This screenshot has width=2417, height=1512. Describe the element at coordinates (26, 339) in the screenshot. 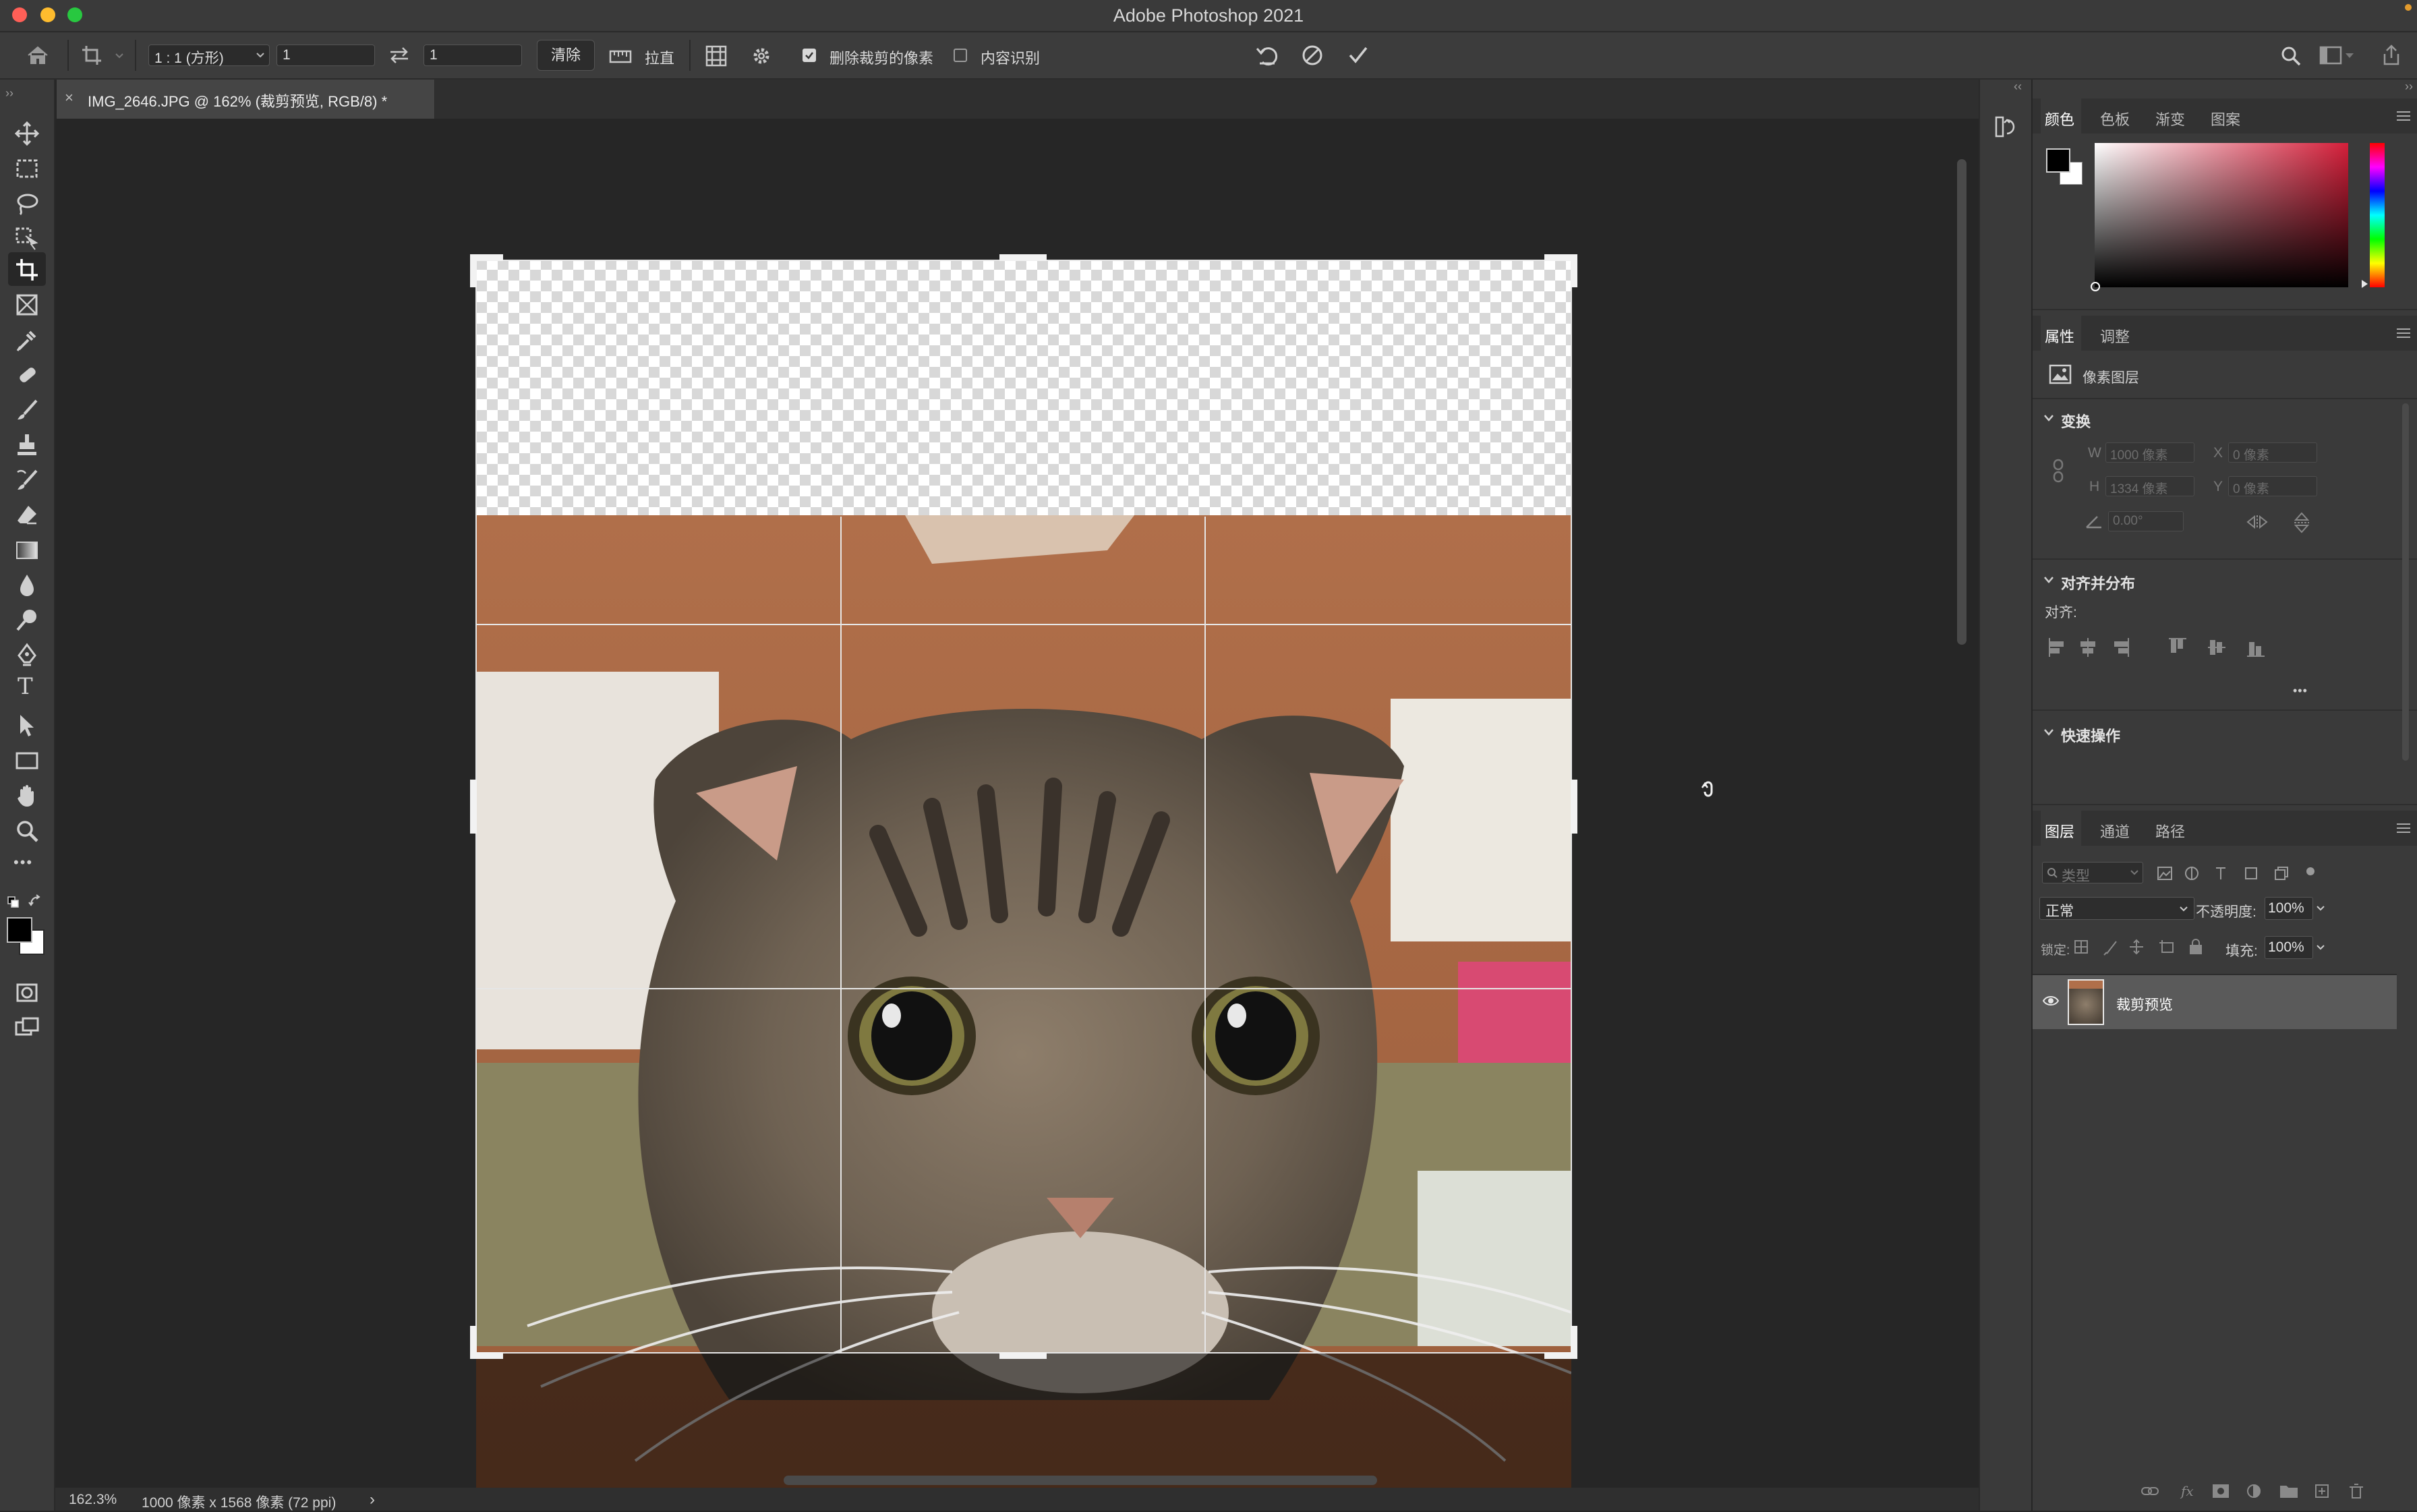

I see `eyedropper-tool-icon` at that location.